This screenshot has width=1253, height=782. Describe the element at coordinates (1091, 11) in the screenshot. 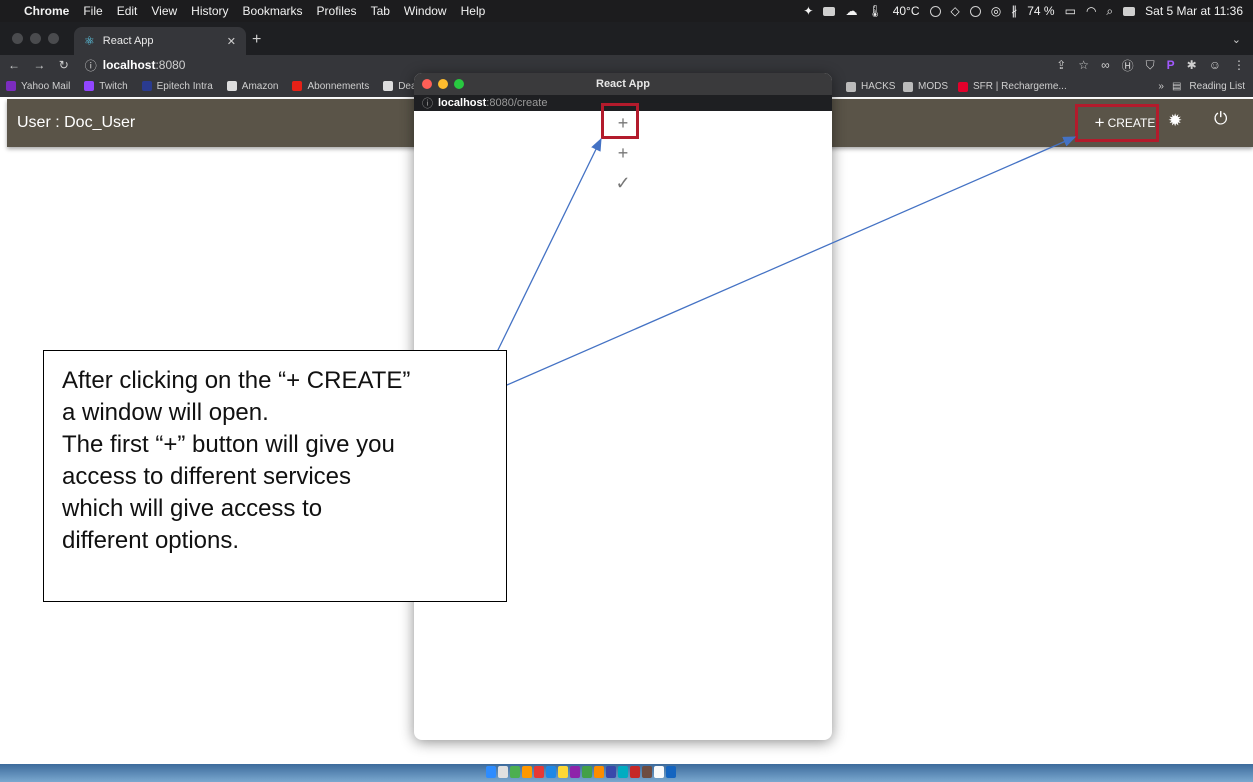

I see `wifi-icon: ◠` at that location.